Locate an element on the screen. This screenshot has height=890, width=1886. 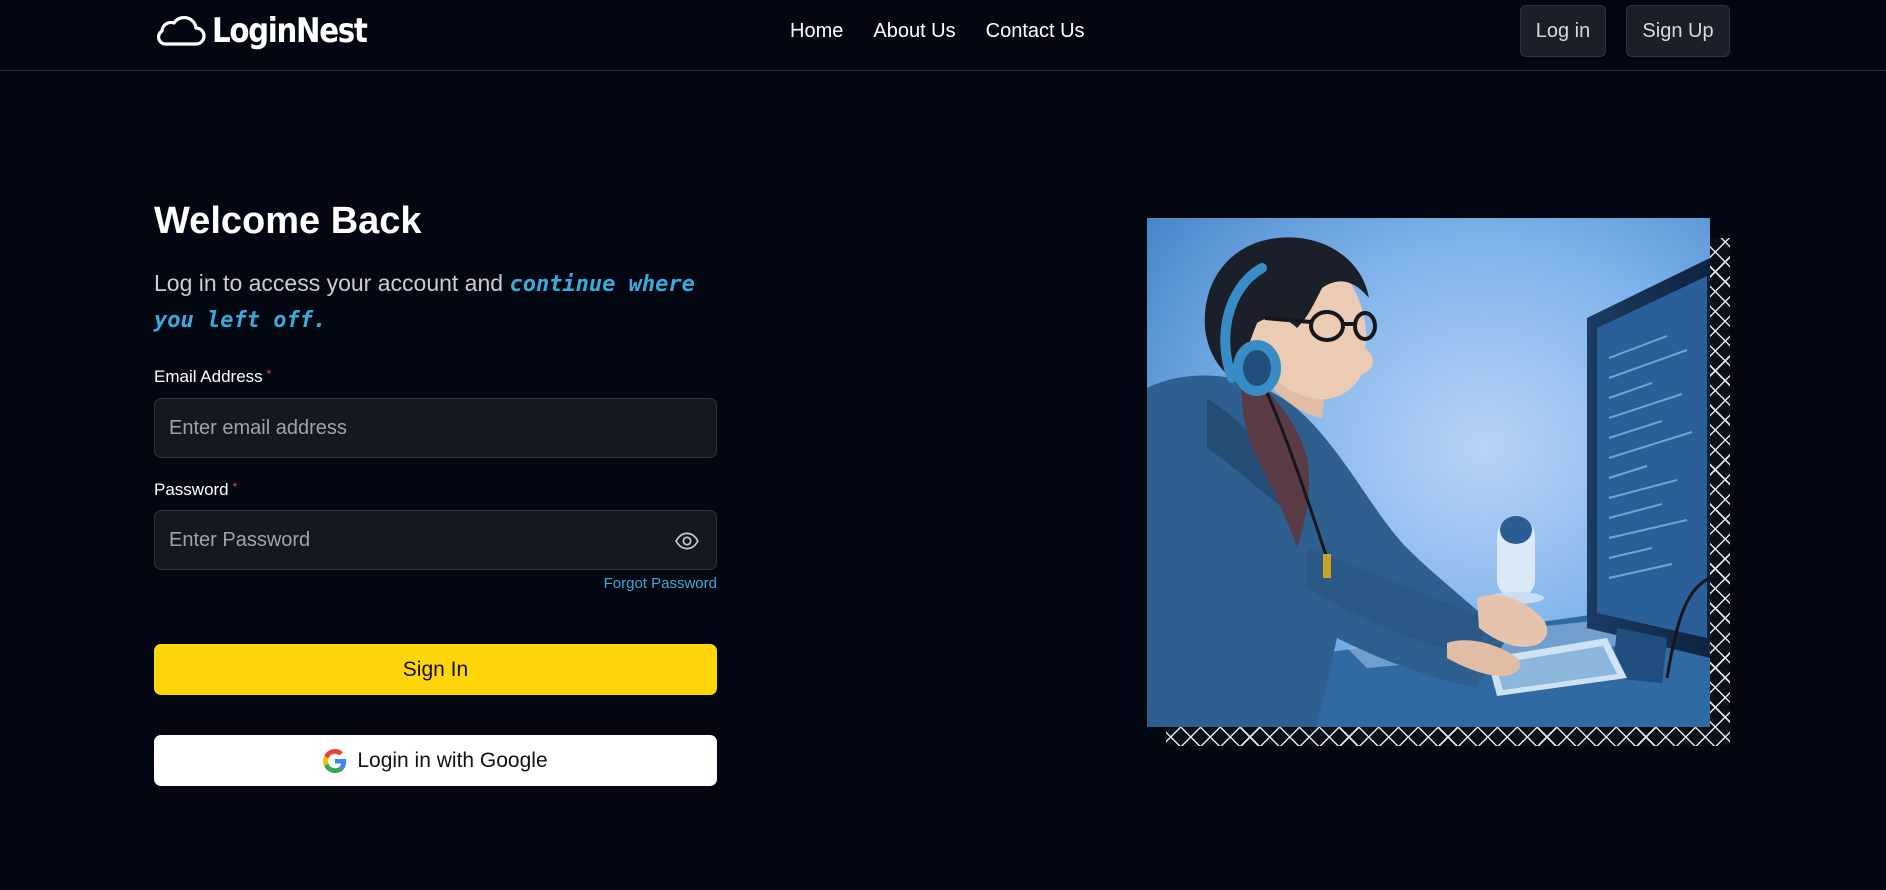
header-login-button: Log in is located at coordinates (1563, 31).